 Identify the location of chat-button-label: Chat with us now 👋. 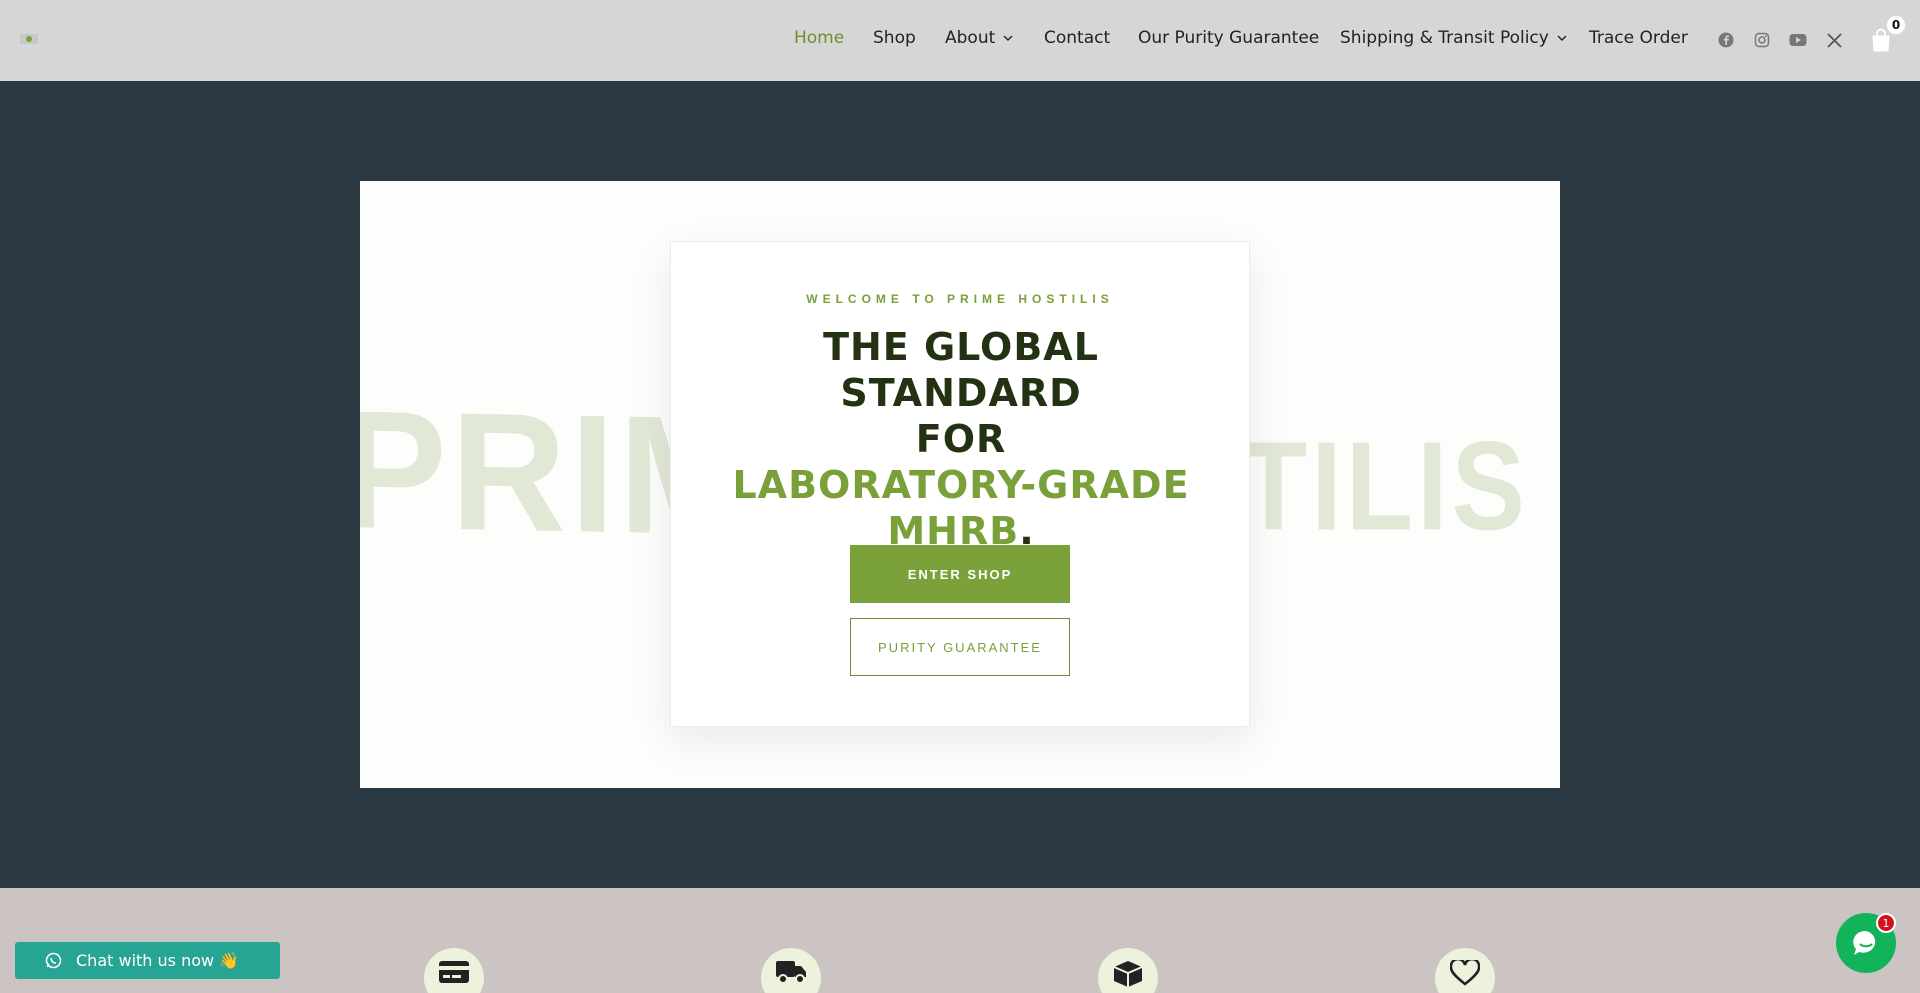
(158, 960).